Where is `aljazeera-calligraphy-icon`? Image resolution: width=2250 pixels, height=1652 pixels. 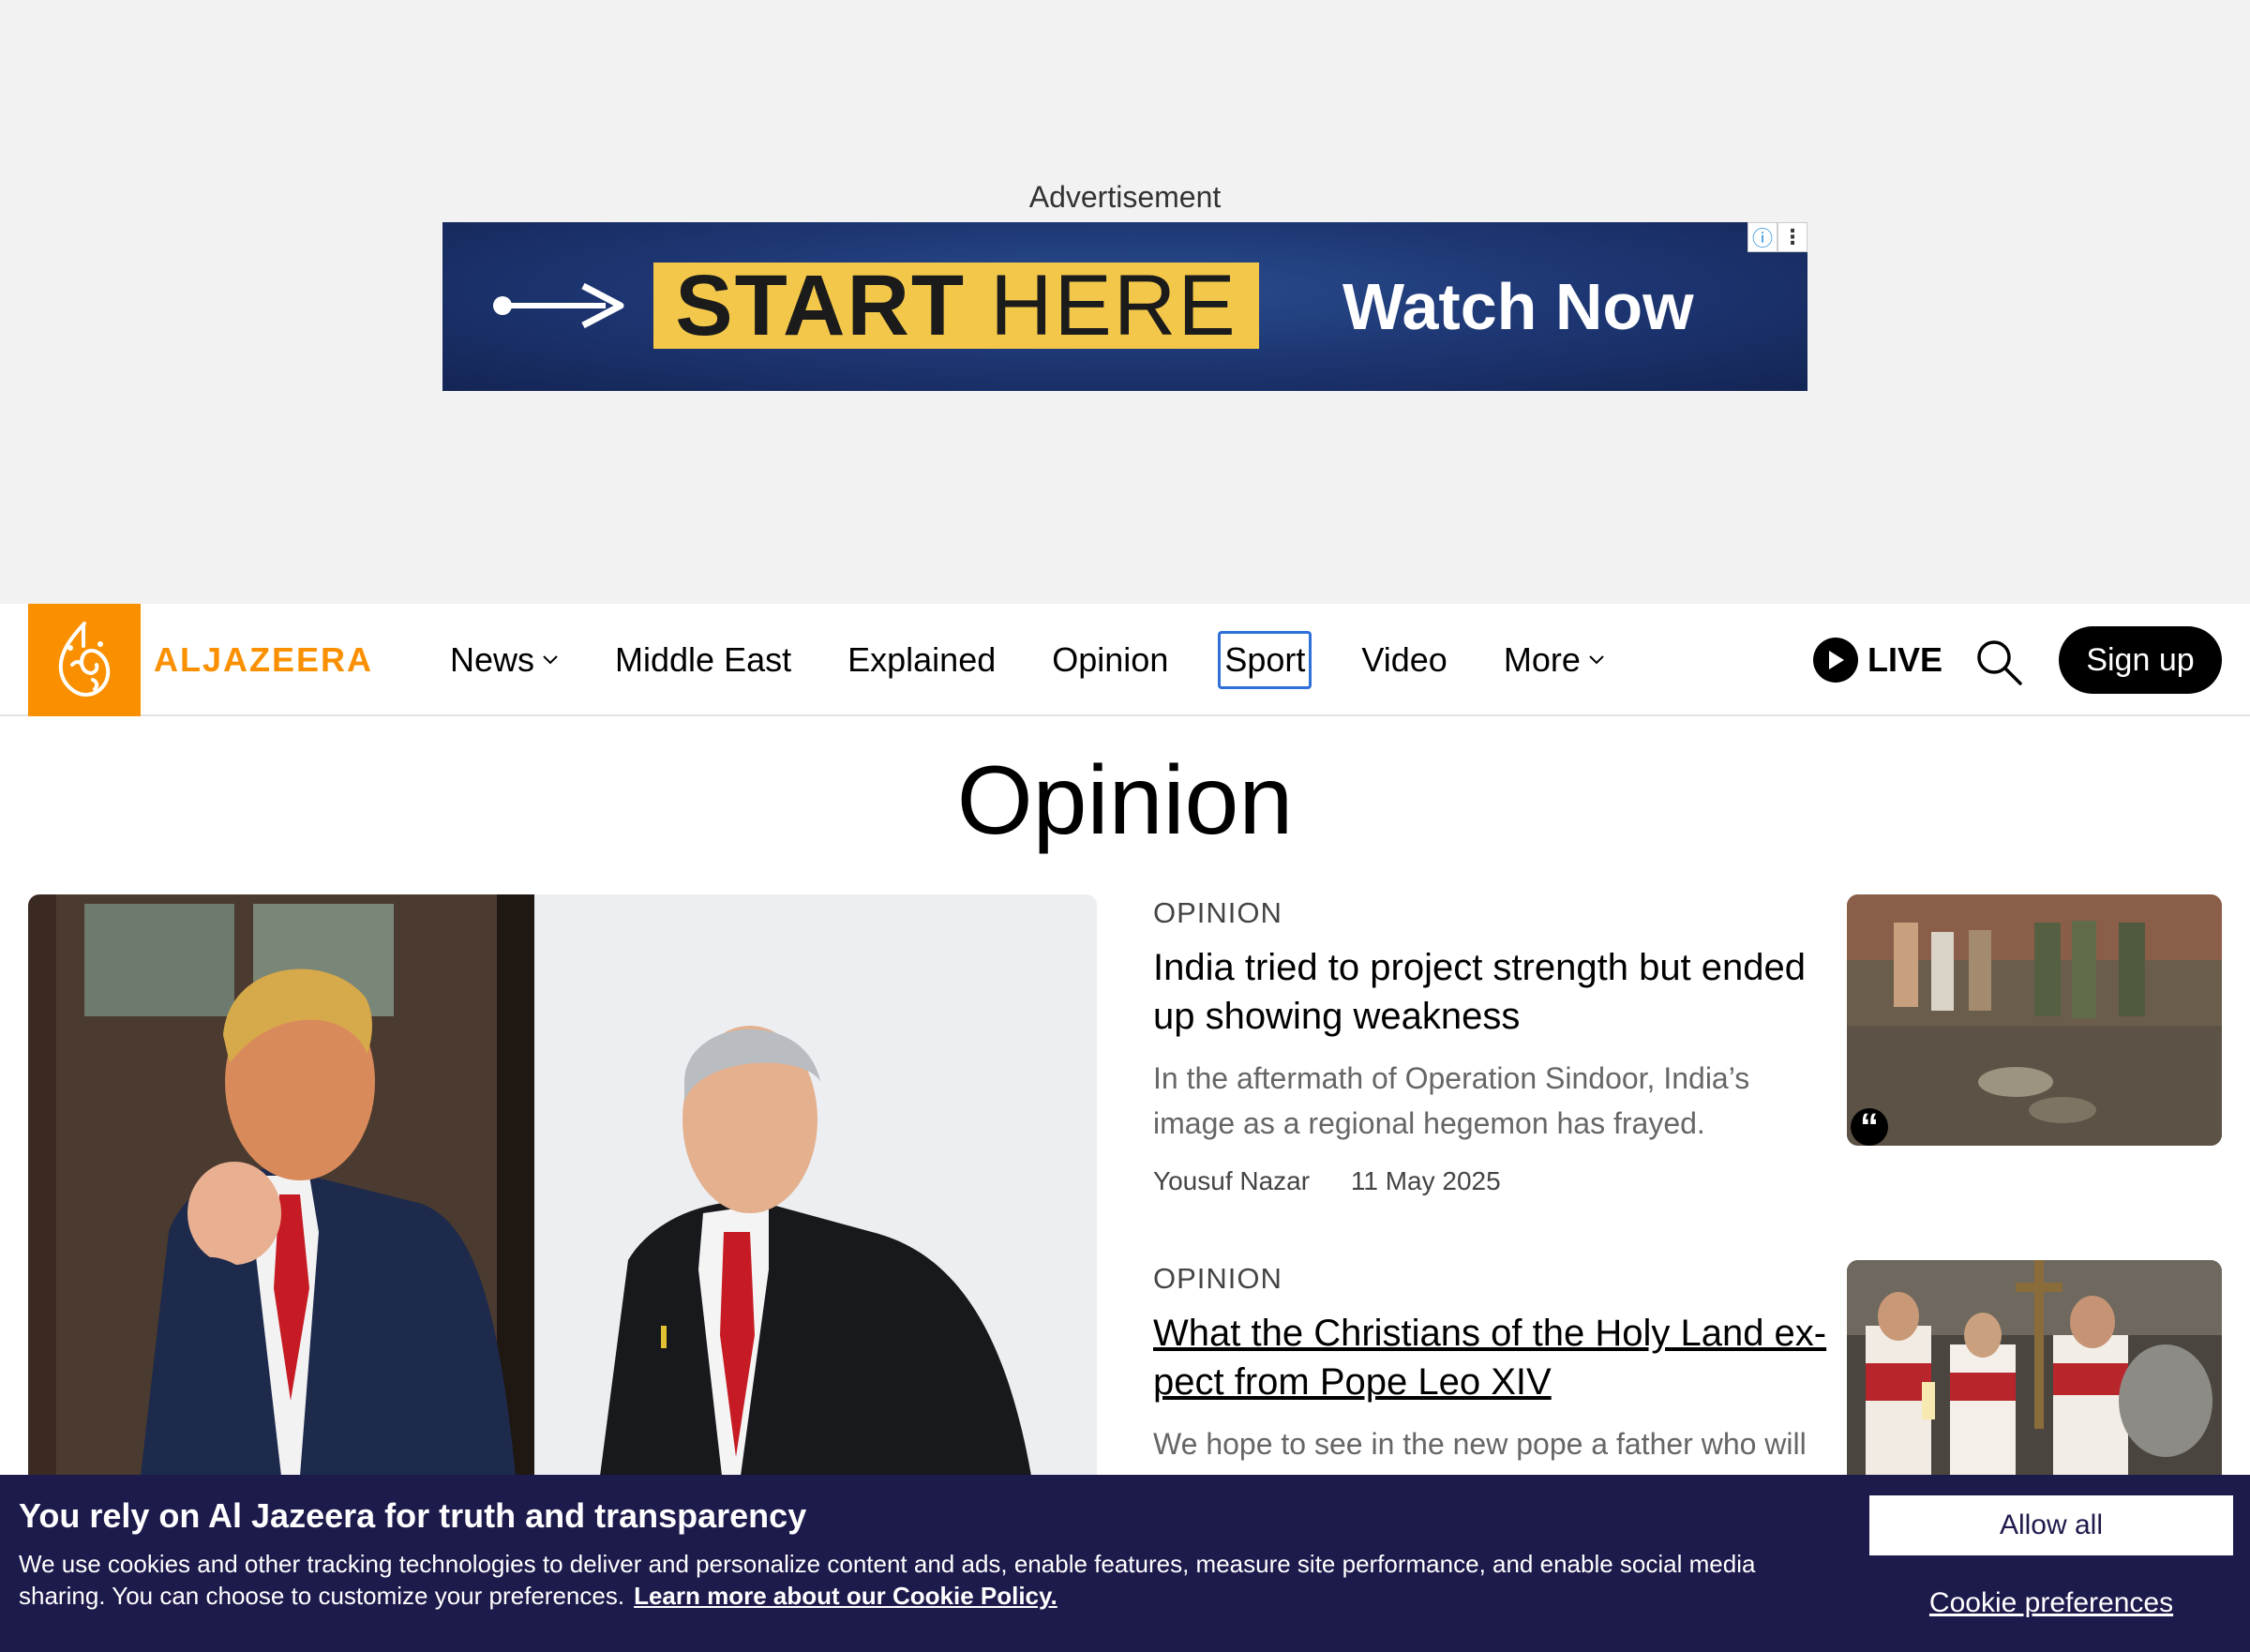 aljazeera-calligraphy-icon is located at coordinates (84, 660).